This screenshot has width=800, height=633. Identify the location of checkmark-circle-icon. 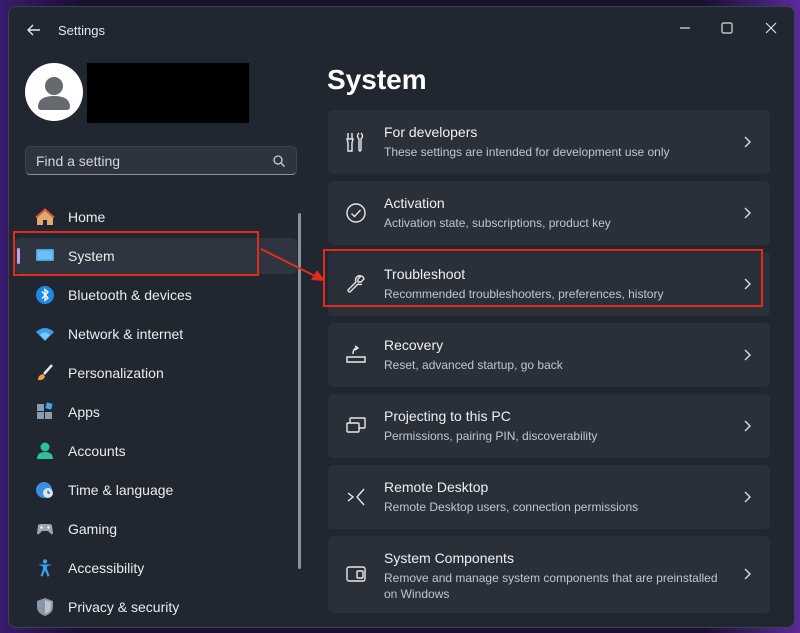
(356, 213).